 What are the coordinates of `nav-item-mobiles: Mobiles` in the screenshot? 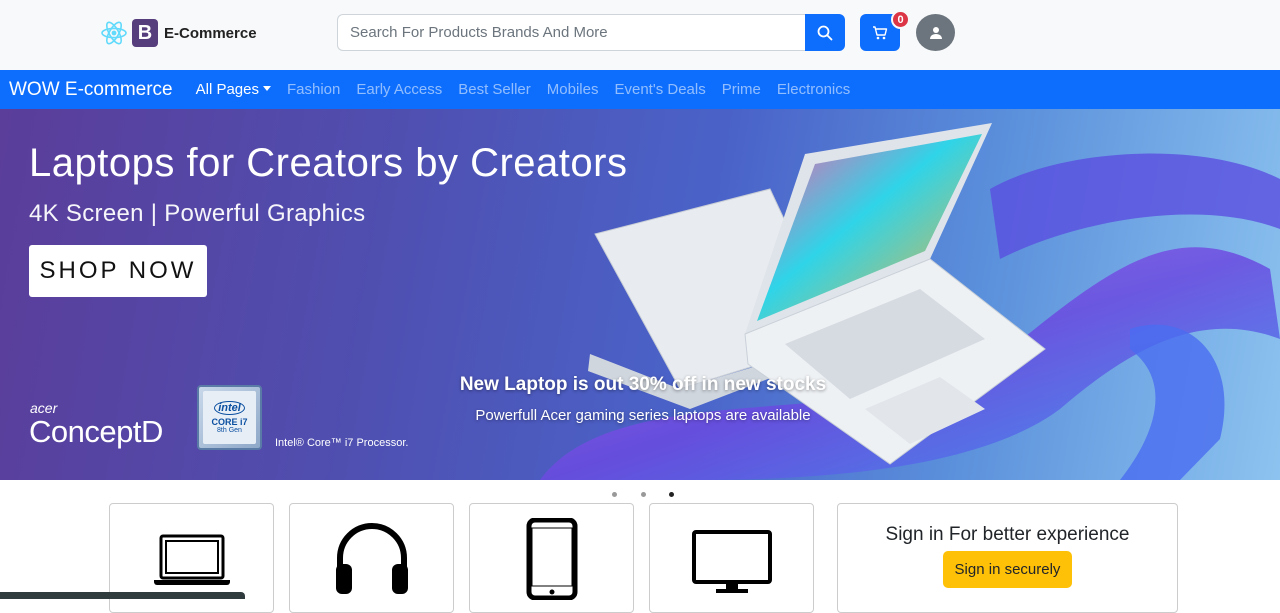 It's located at (573, 89).